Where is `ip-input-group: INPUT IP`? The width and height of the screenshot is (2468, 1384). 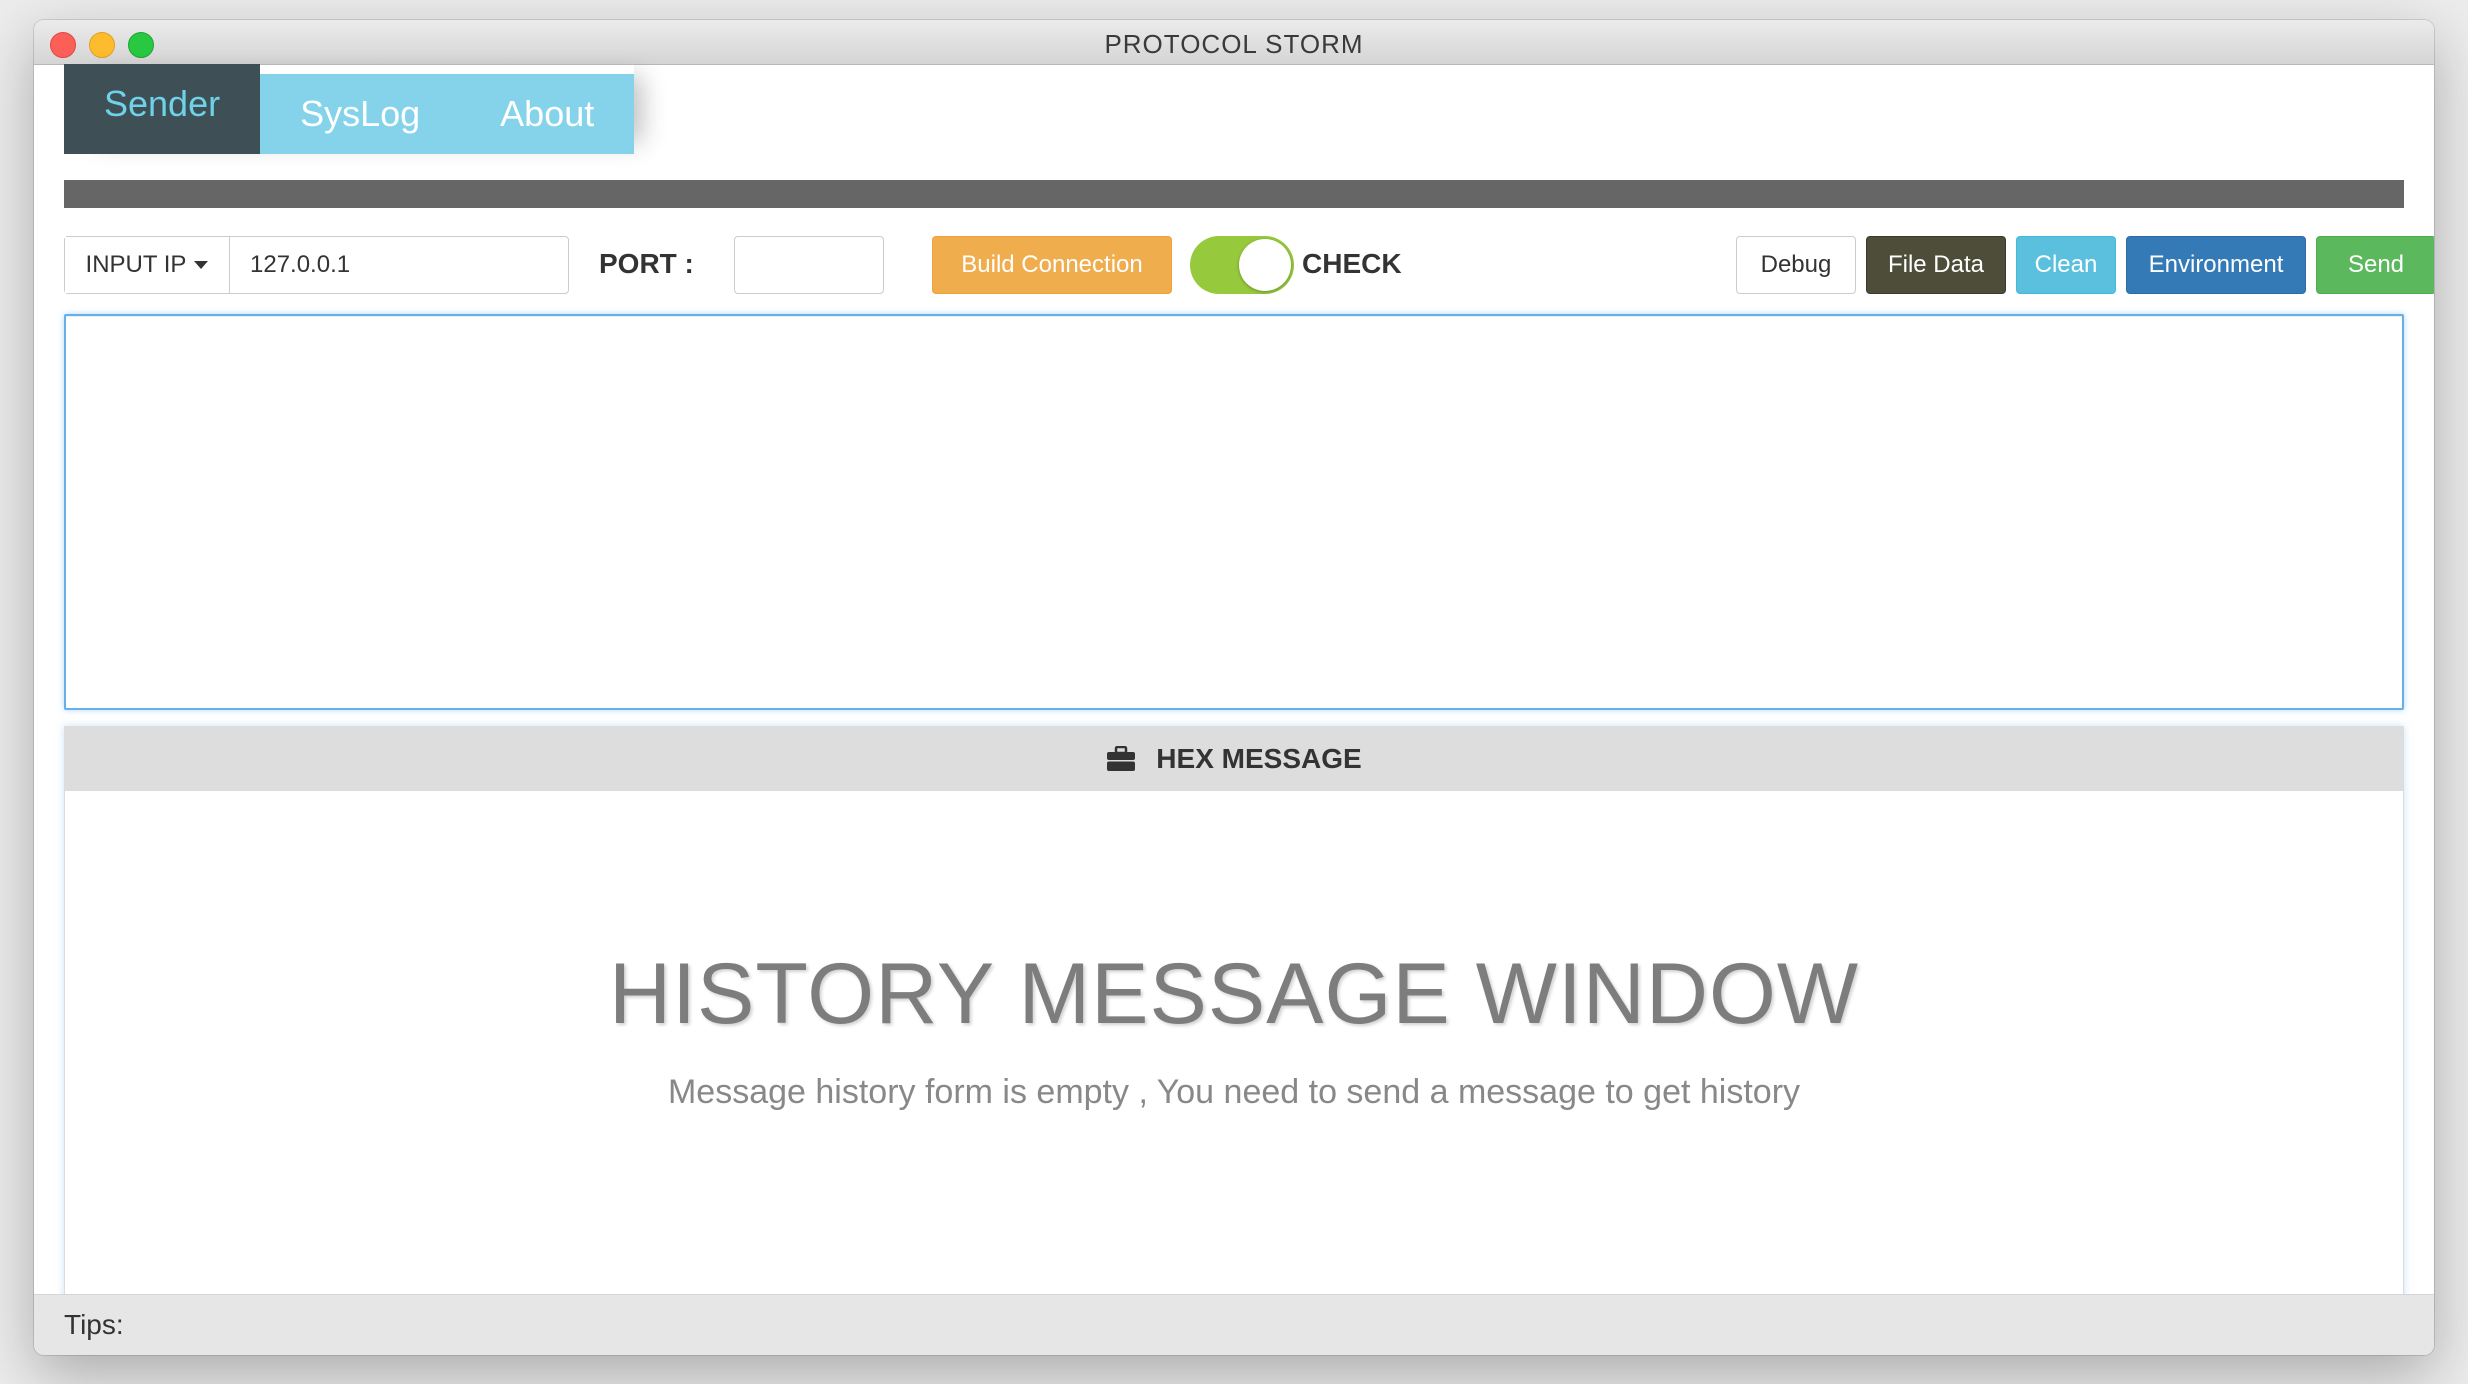 ip-input-group: INPUT IP is located at coordinates (316, 265).